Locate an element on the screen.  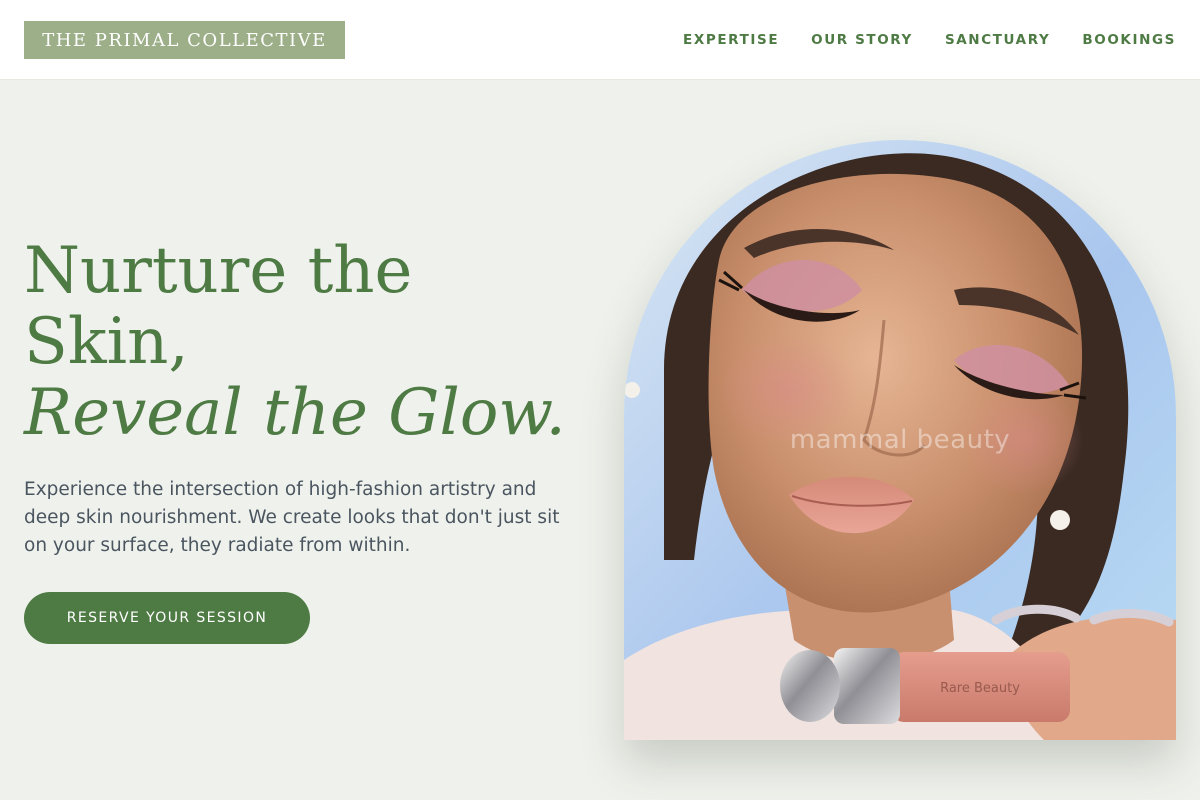
product-cap-ball is located at coordinates (810, 686).